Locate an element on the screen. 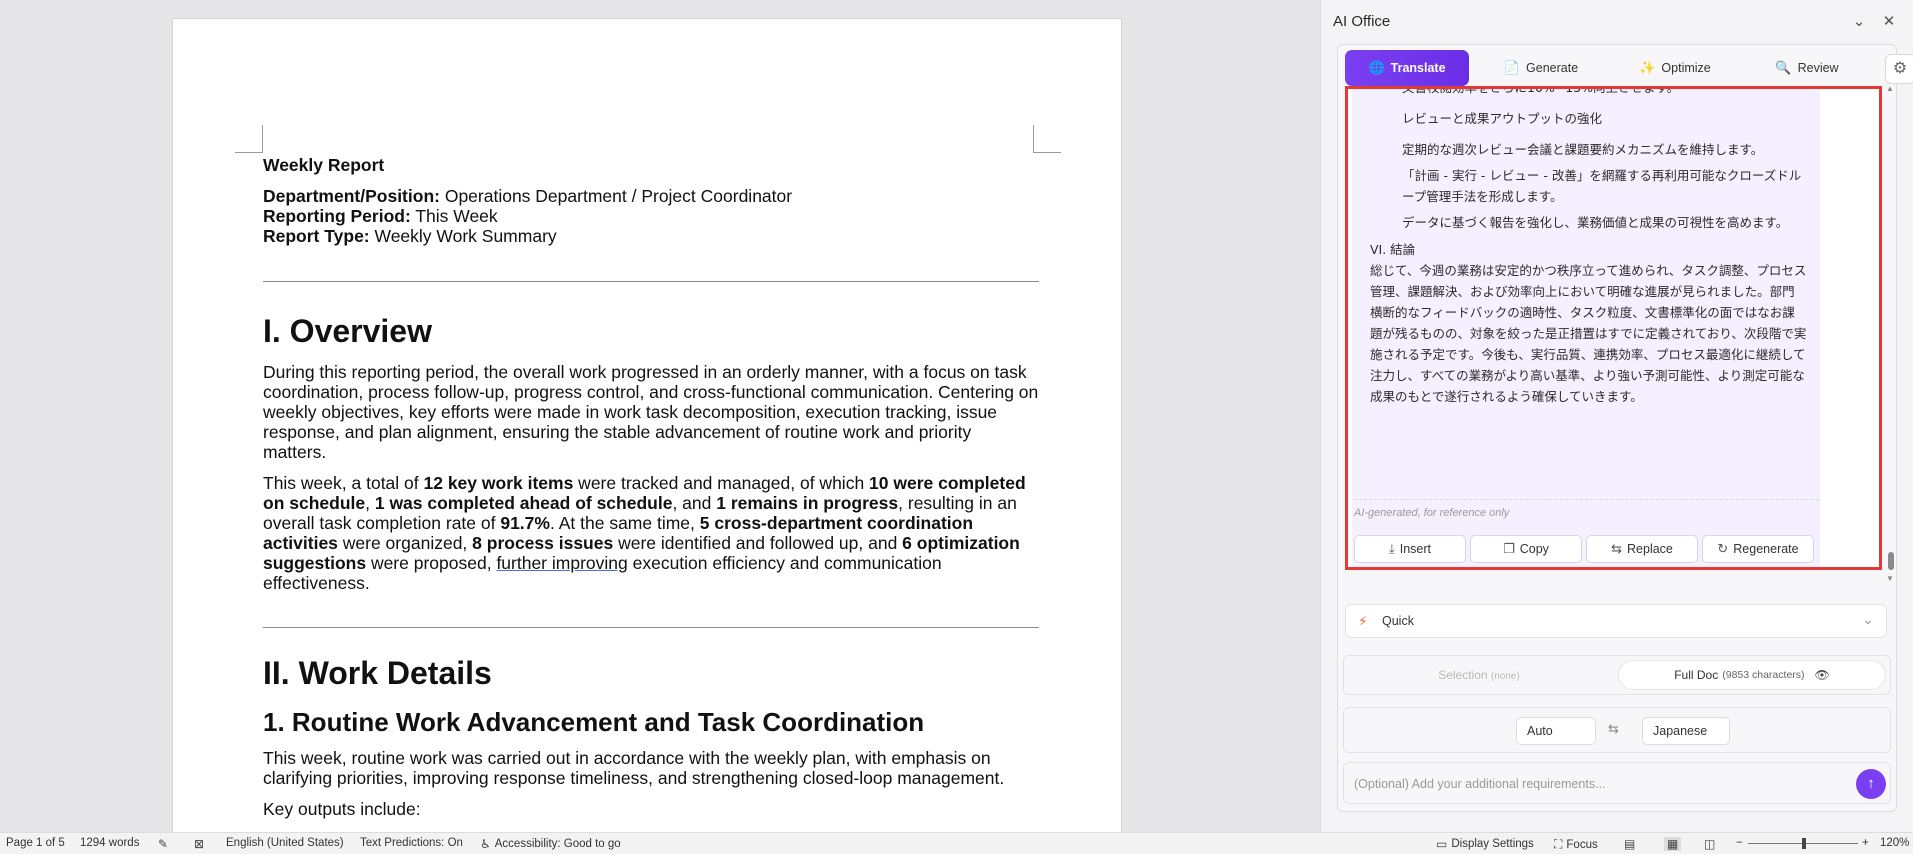  page-count: Page 1 of 5 is located at coordinates (35, 843).